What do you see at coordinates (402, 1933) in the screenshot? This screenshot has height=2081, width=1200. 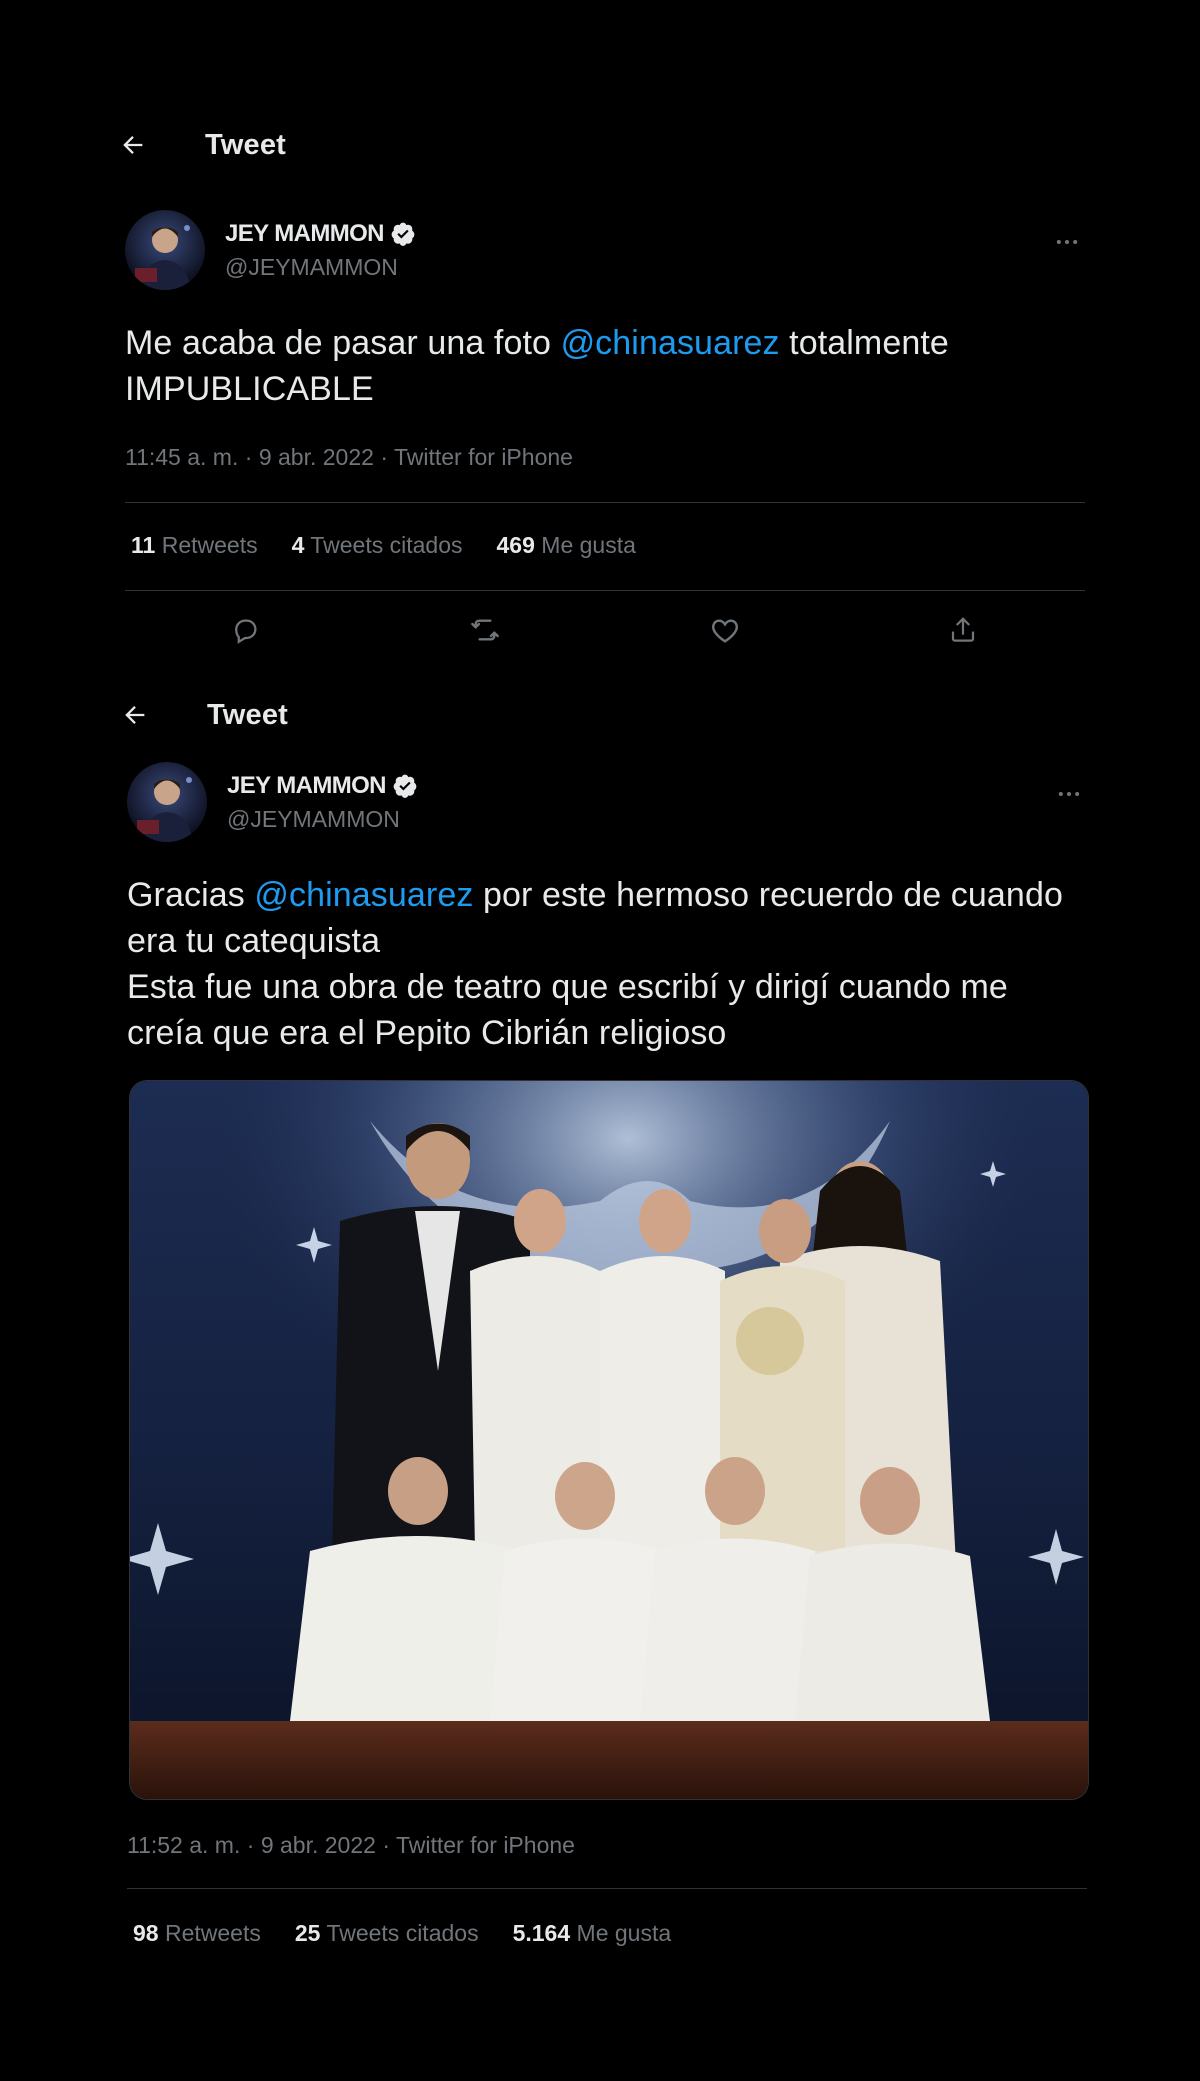 I see `quotes-label: Tweets citados` at bounding box center [402, 1933].